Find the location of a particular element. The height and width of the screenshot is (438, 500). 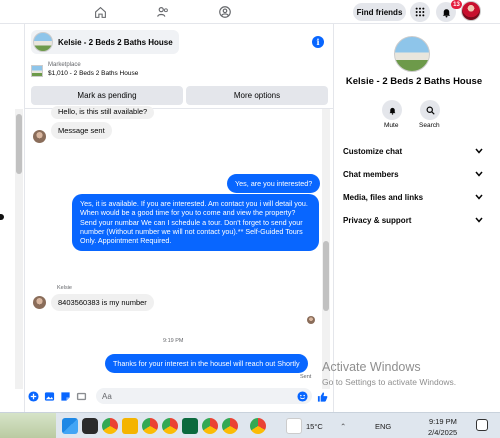

excel-icon is located at coordinates (190, 426).